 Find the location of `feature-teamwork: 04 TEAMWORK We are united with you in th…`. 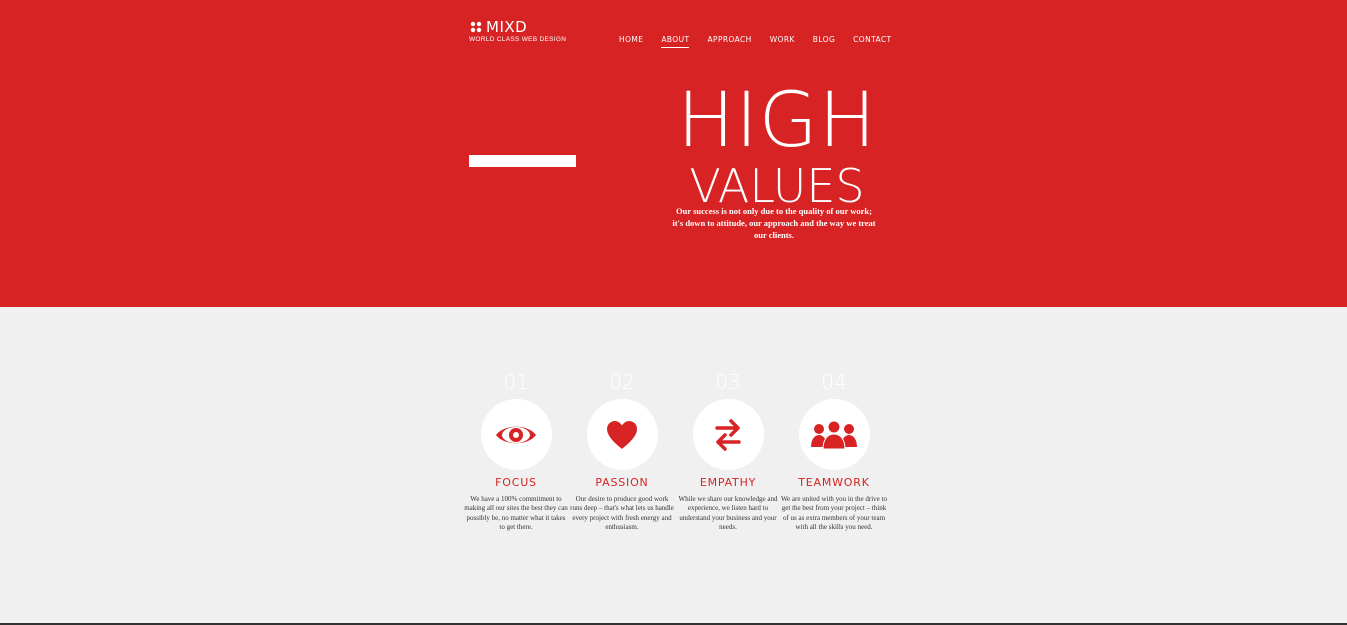

feature-teamwork: 04 TEAMWORK We are united with you in th… is located at coordinates (834, 451).